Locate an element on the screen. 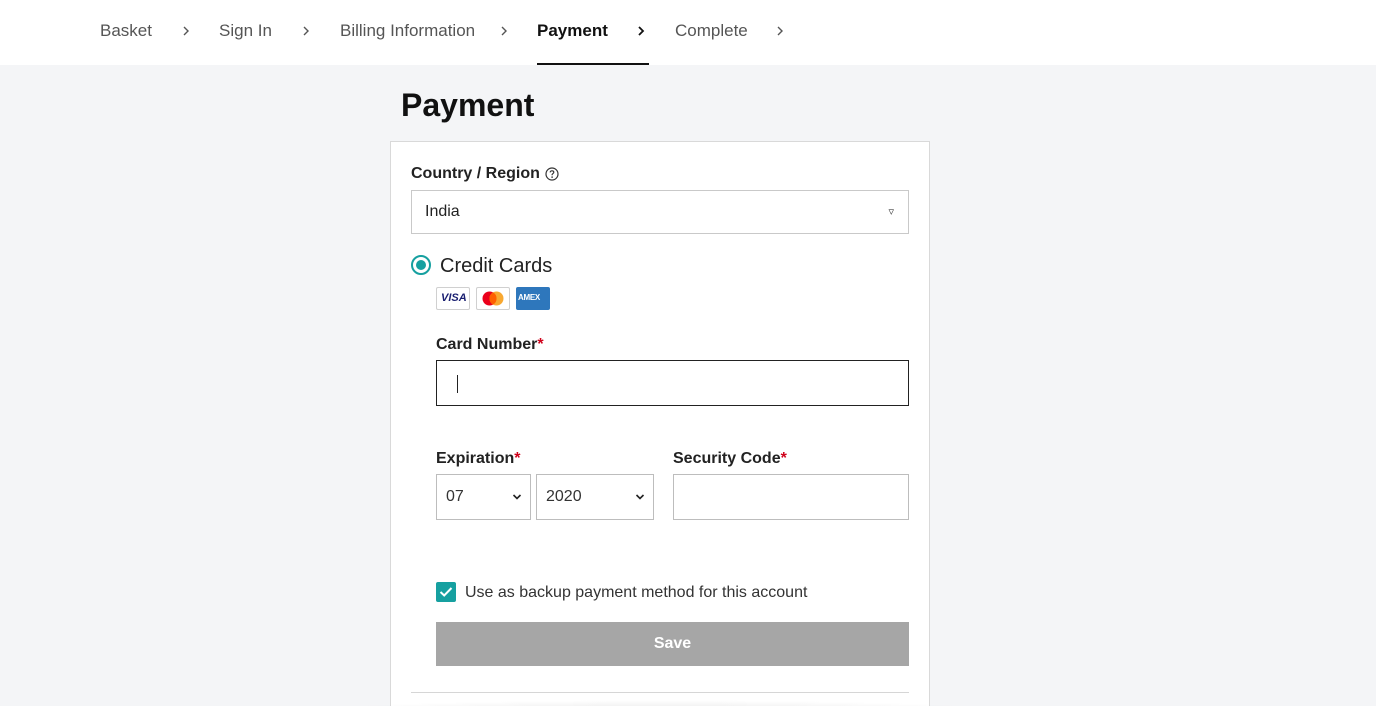  backup-payment-checkbox is located at coordinates (446, 592).